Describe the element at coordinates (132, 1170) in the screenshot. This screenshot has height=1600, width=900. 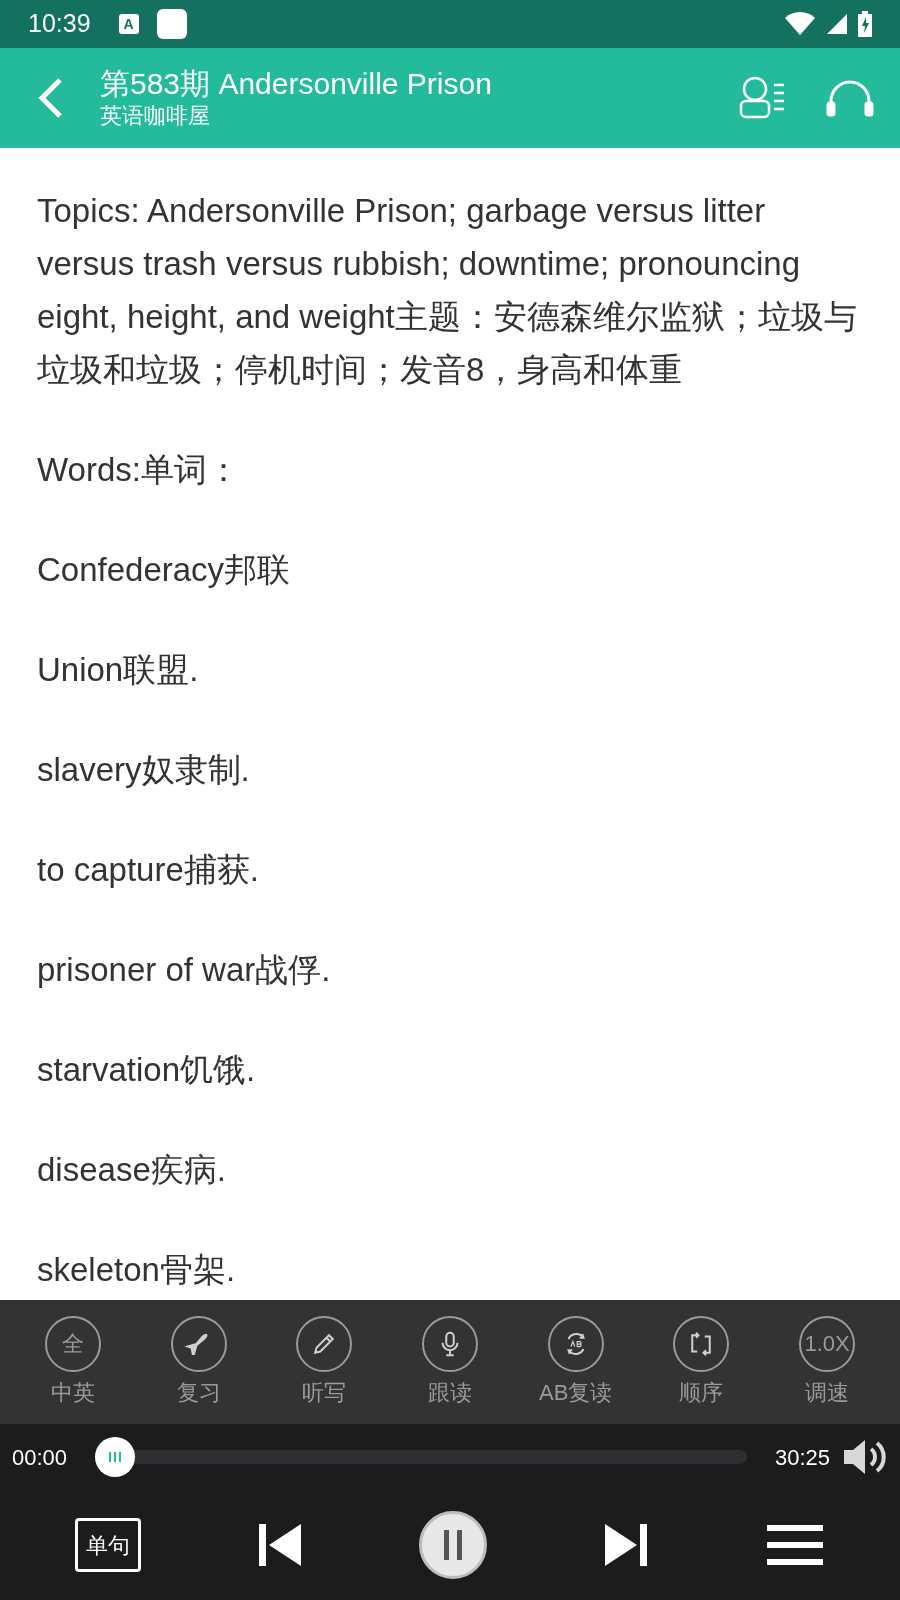
I see `article-paragraph: disease疾病.` at that location.